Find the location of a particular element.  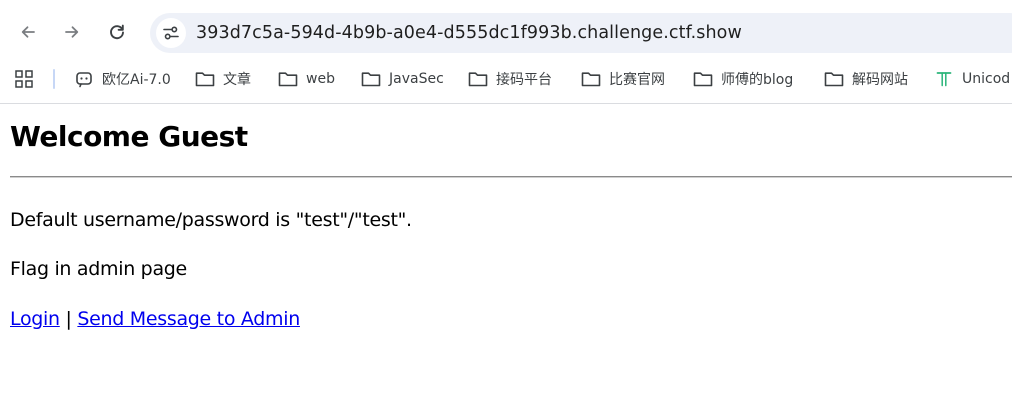

reload-icon is located at coordinates (117, 32).